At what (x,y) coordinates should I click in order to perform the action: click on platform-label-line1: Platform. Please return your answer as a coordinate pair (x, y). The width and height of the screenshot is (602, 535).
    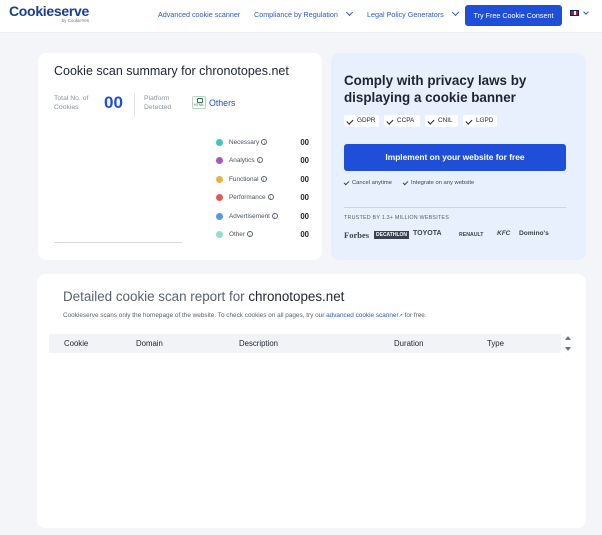
    Looking at the image, I should click on (157, 98).